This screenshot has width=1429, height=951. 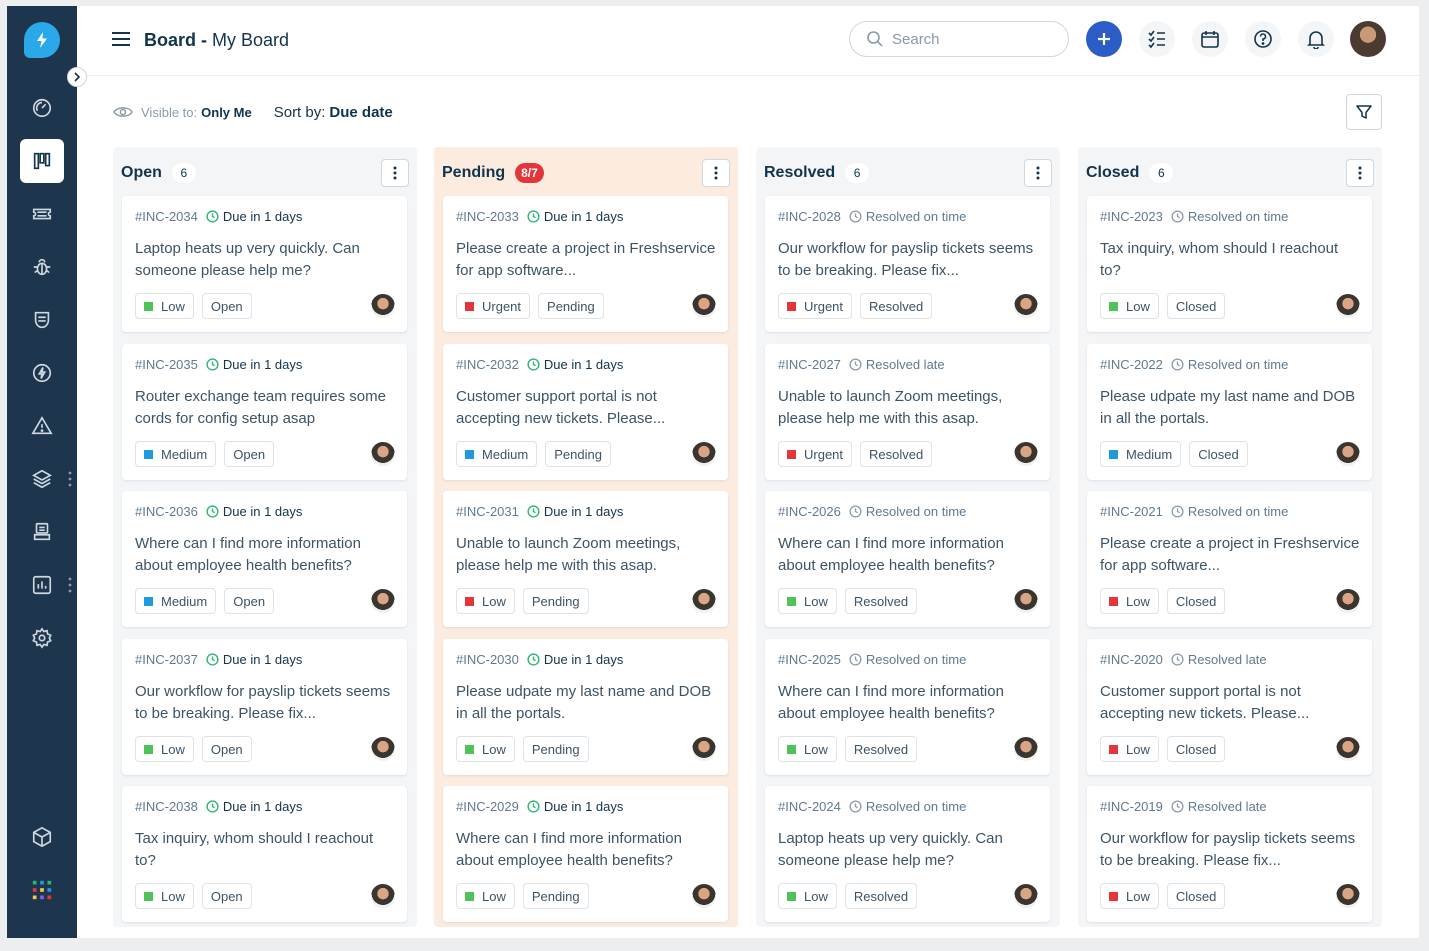 What do you see at coordinates (42, 532) in the screenshot?
I see `assets-icon` at bounding box center [42, 532].